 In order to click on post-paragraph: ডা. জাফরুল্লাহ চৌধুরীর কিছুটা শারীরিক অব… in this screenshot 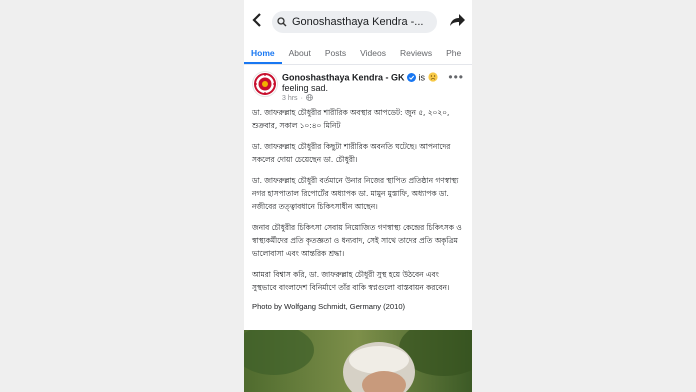, I will do `click(351, 153)`.